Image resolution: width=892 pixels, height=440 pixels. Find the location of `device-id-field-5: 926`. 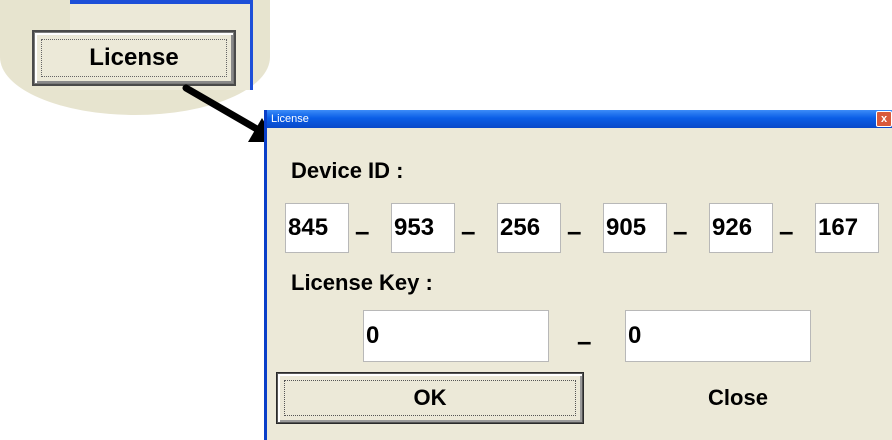

device-id-field-5: 926 is located at coordinates (741, 228).